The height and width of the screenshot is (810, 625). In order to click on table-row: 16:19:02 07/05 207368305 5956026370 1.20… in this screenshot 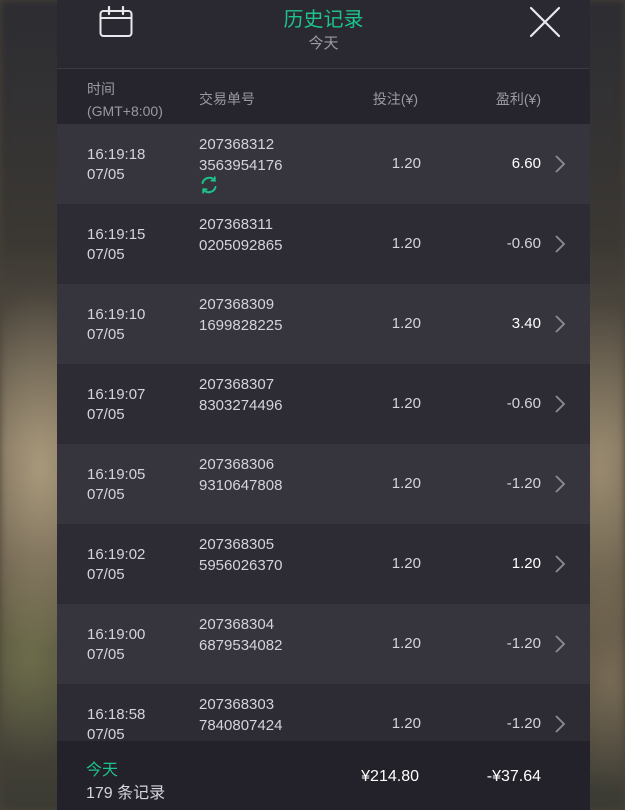, I will do `click(323, 564)`.